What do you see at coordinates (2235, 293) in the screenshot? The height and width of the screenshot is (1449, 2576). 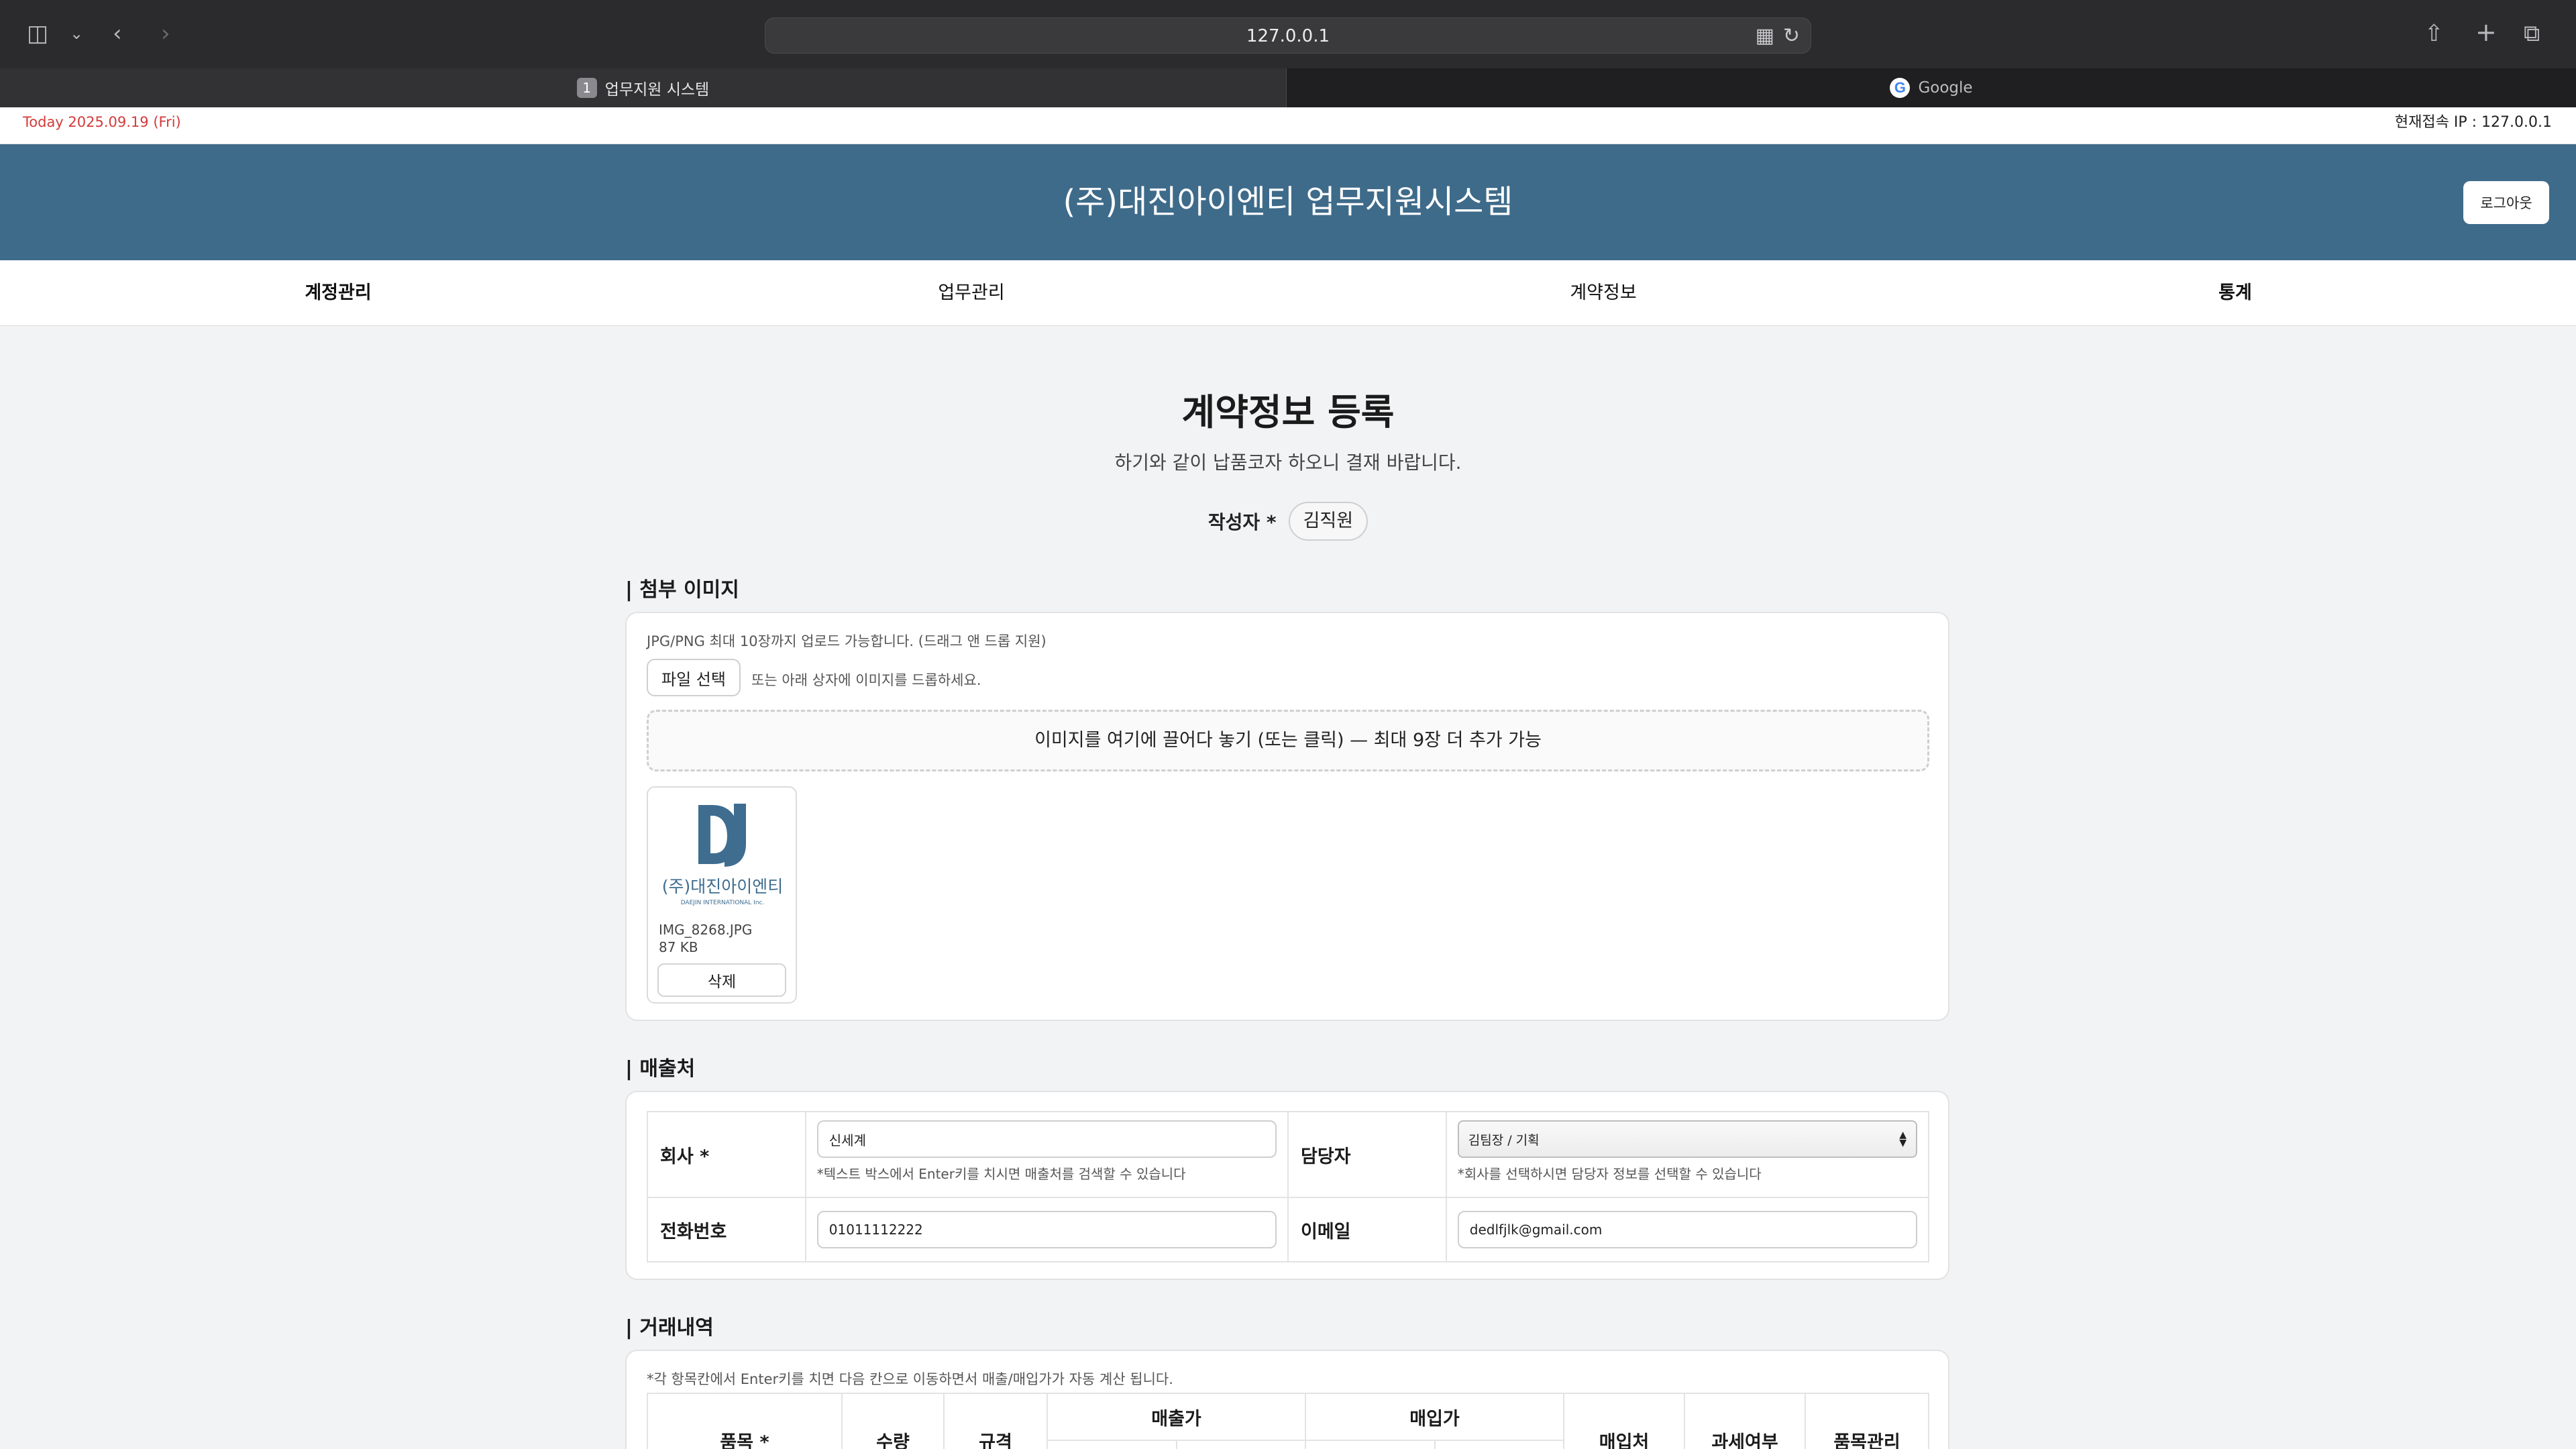 I see `nav-item-stats: 통계` at bounding box center [2235, 293].